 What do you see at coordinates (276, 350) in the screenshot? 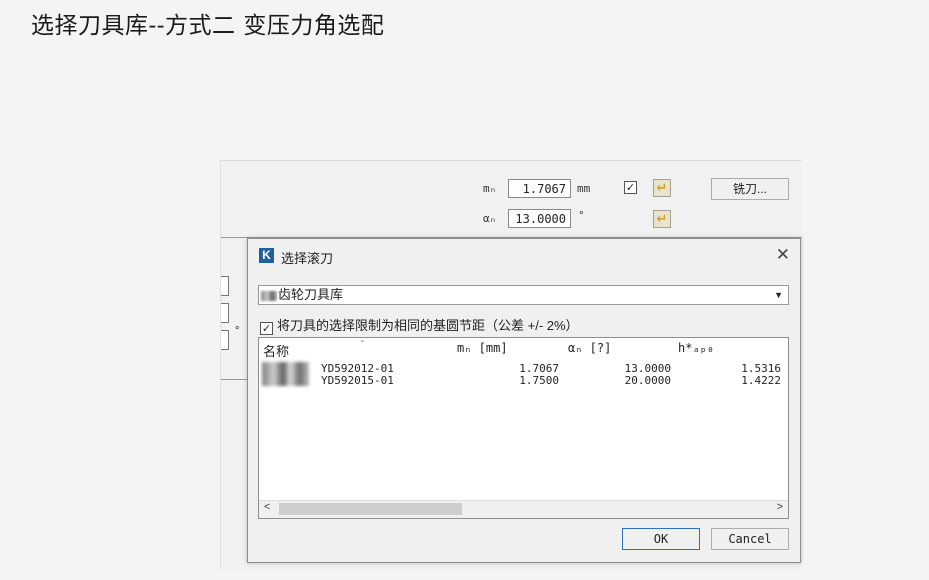
I see `column-header-name: 名称` at bounding box center [276, 350].